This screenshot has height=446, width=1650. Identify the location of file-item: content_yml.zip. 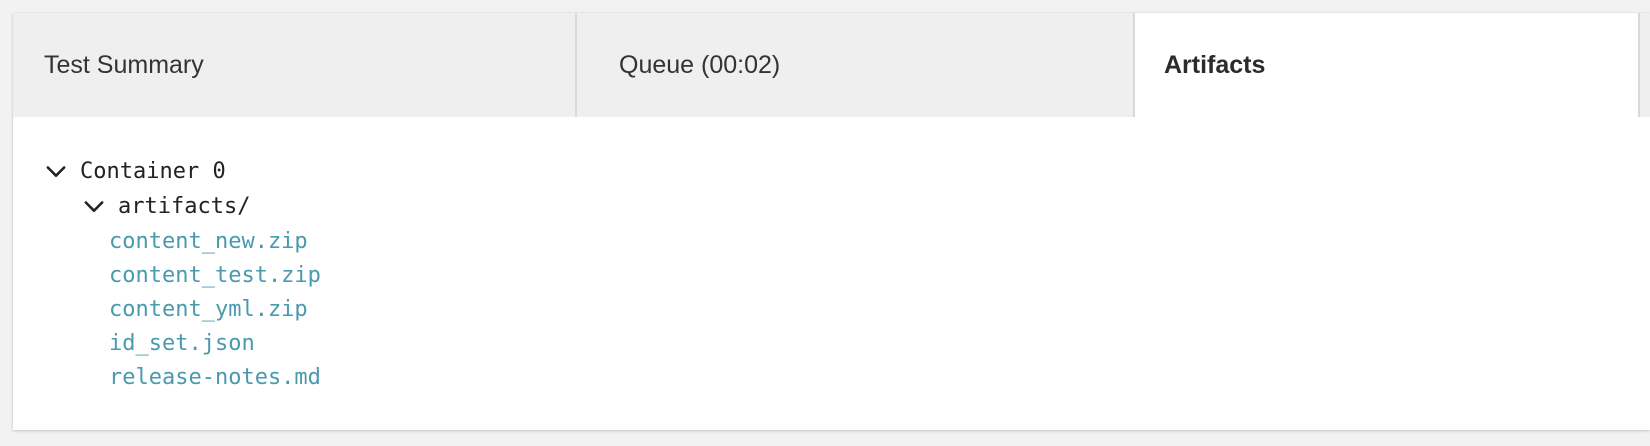
(208, 309).